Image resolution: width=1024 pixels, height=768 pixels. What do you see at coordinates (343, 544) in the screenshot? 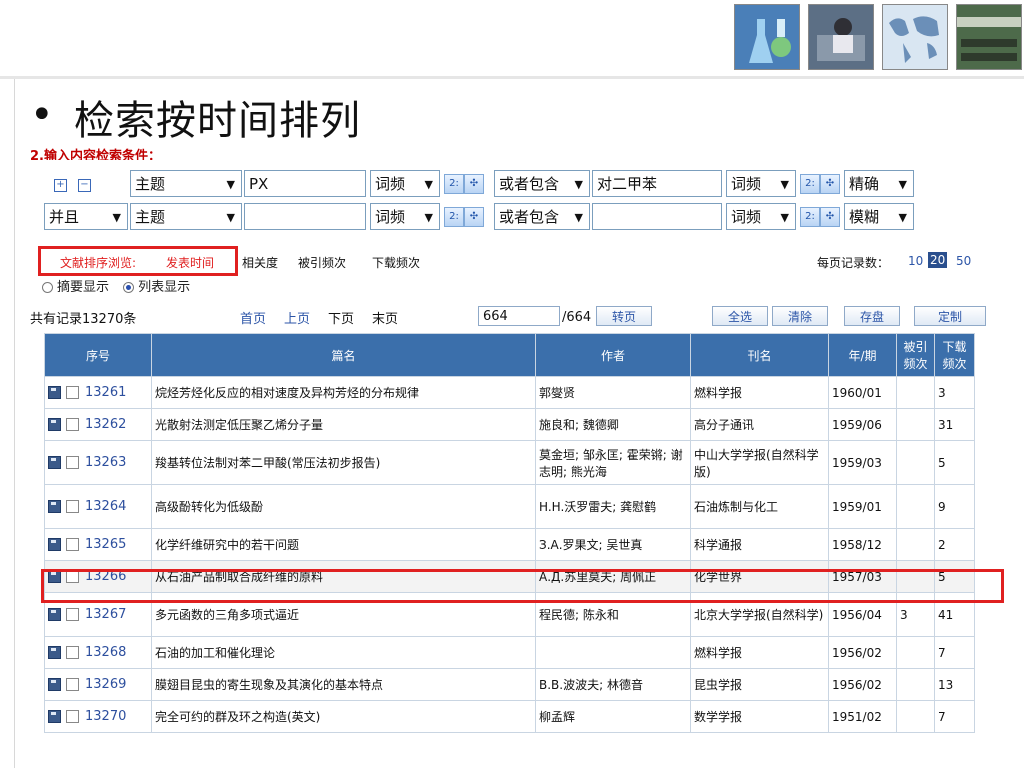
I see `cell-title: 化学纤维研究中的若干问题` at bounding box center [343, 544].